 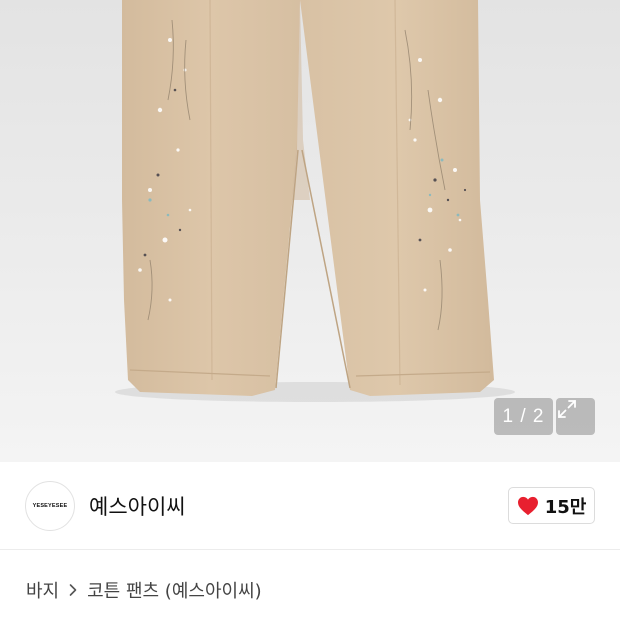 I want to click on expand-image-button, so click(x=575, y=416).